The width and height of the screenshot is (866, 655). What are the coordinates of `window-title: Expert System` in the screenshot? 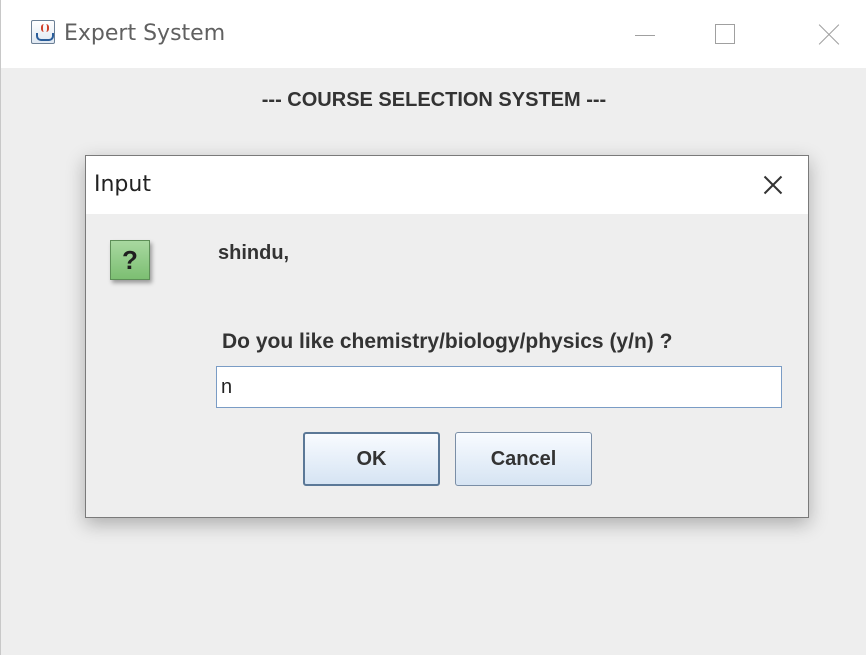 It's located at (145, 33).